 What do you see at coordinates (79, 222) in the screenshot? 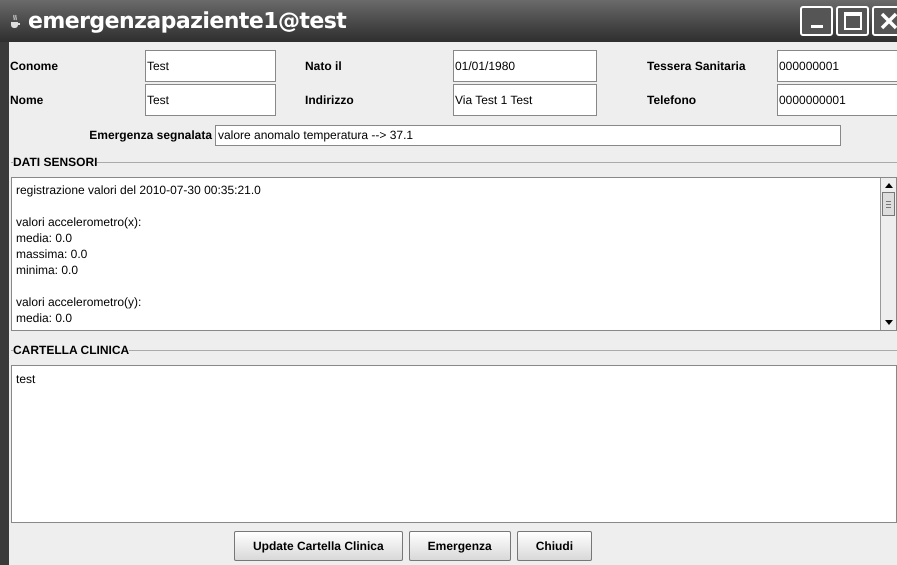
I see `text-line: valori accelerometro(x):` at bounding box center [79, 222].